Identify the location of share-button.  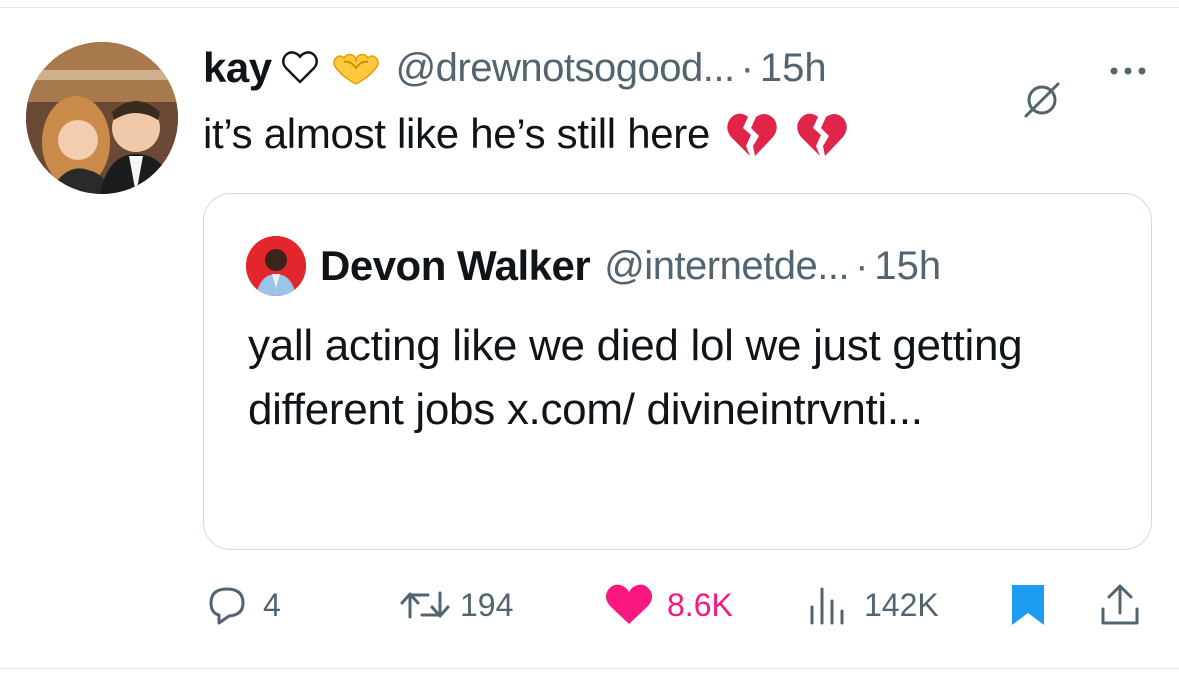
(1120, 605).